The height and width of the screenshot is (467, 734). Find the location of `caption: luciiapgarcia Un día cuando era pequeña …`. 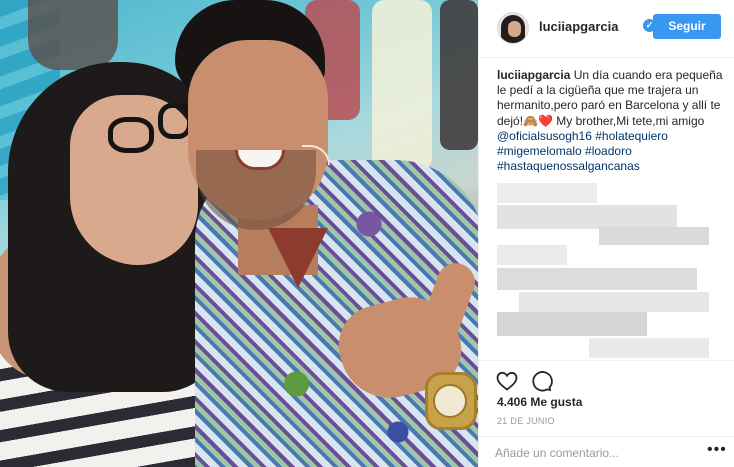

caption: luciiapgarcia Un día cuando era pequeña … is located at coordinates (612, 121).